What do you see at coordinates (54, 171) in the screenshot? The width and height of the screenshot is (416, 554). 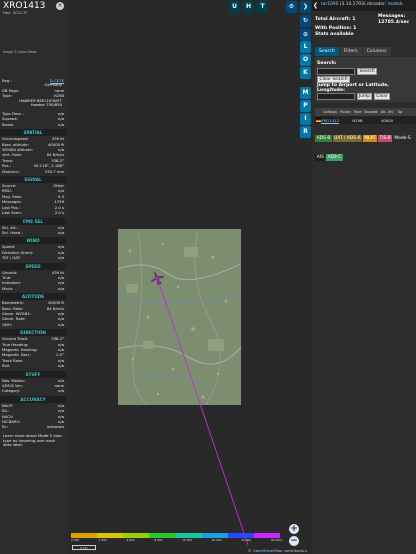 I see `info-row-value: 230.7 nmi` at bounding box center [54, 171].